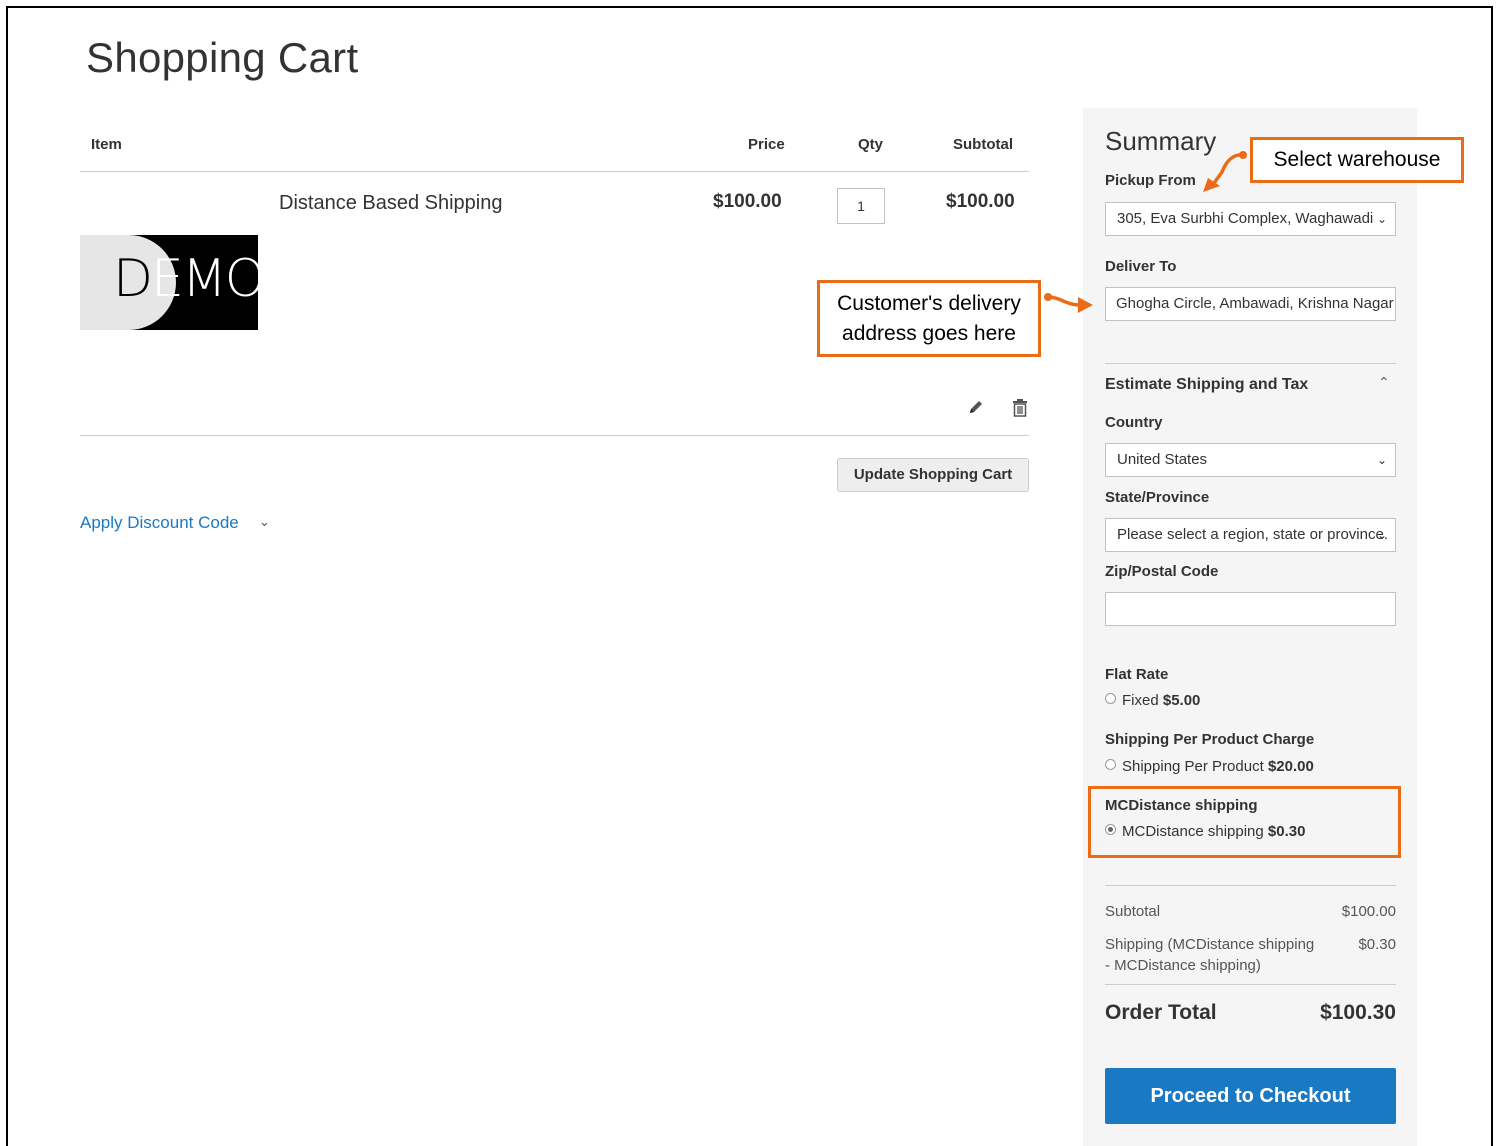 The width and height of the screenshot is (1499, 1146). What do you see at coordinates (1145, 232) in the screenshot?
I see `annotation-arrows` at bounding box center [1145, 232].